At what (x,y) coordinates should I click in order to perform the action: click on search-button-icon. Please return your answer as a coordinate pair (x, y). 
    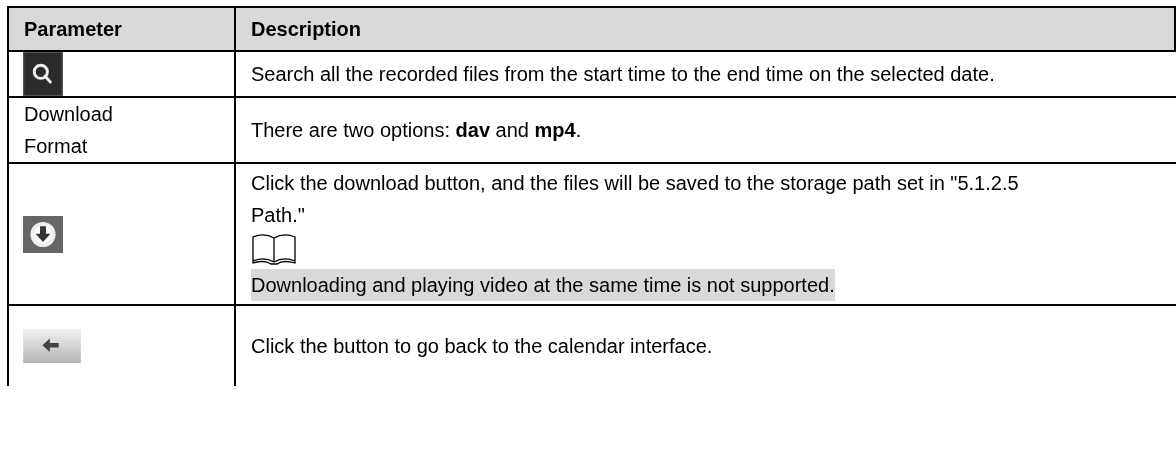
    Looking at the image, I should click on (43, 74).